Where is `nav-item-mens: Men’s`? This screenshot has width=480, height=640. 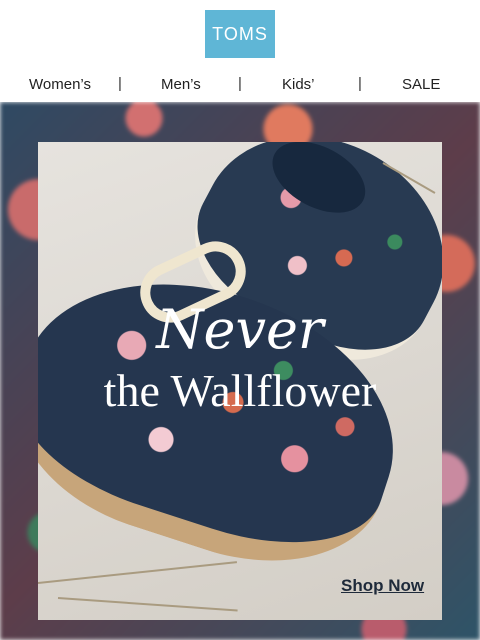
nav-item-mens: Men’s is located at coordinates (181, 84).